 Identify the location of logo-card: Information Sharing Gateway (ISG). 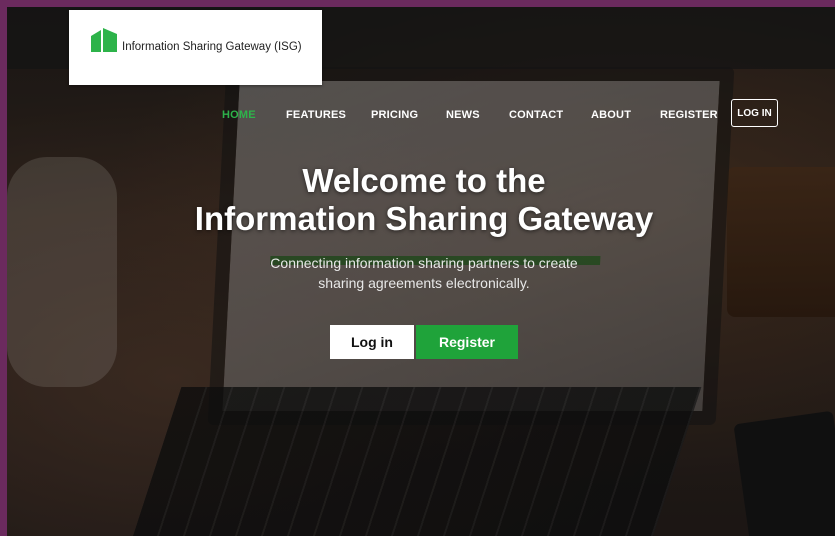
(195, 47).